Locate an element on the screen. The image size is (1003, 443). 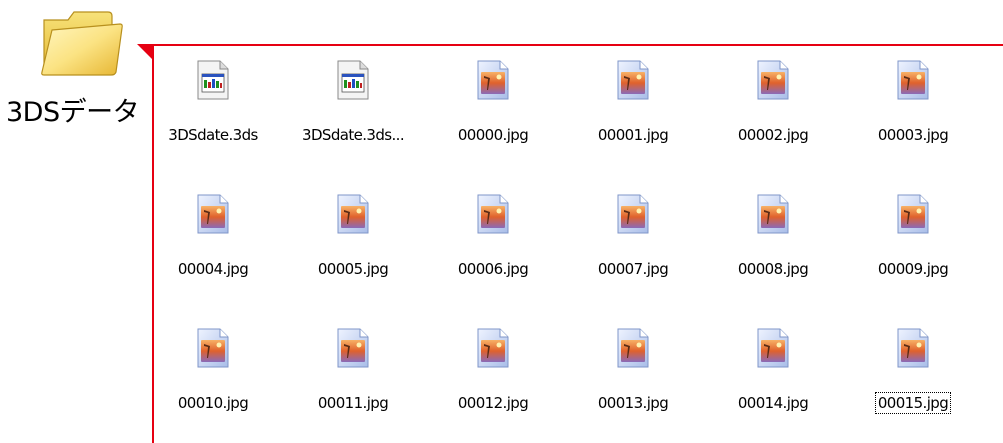
file-name-text: 00012.jpg is located at coordinates (493, 403).